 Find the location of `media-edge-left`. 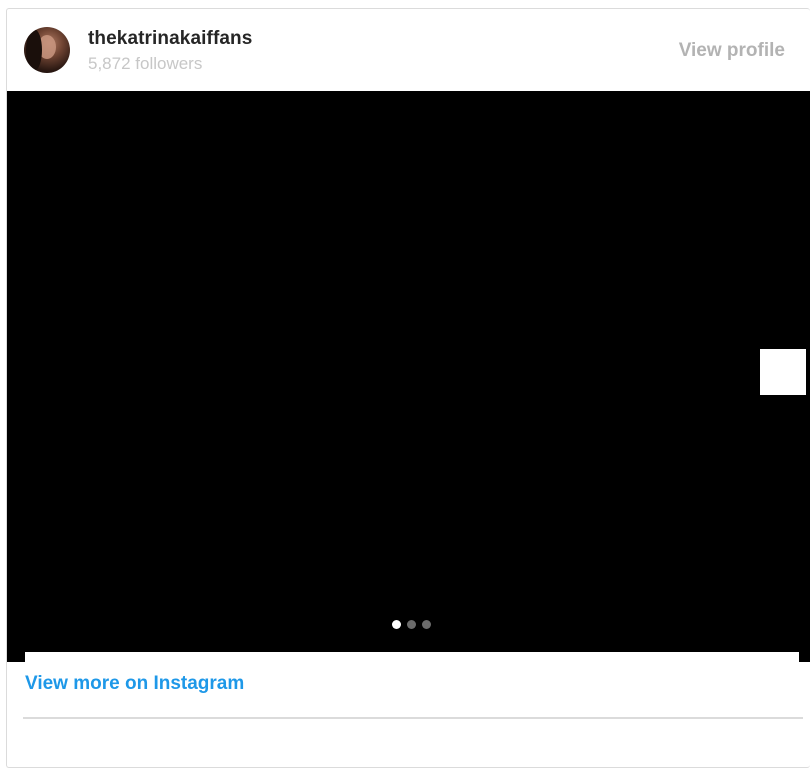

media-edge-left is located at coordinates (16, 657).